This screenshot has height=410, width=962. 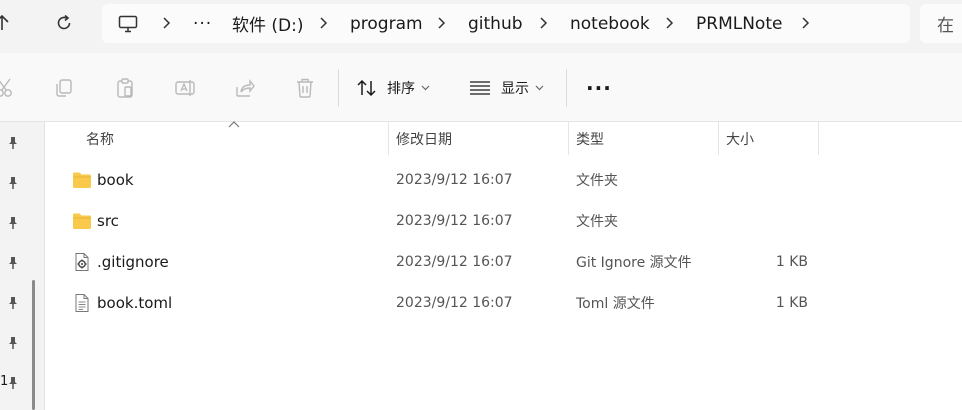 What do you see at coordinates (108, 221) in the screenshot?
I see `file-name: src` at bounding box center [108, 221].